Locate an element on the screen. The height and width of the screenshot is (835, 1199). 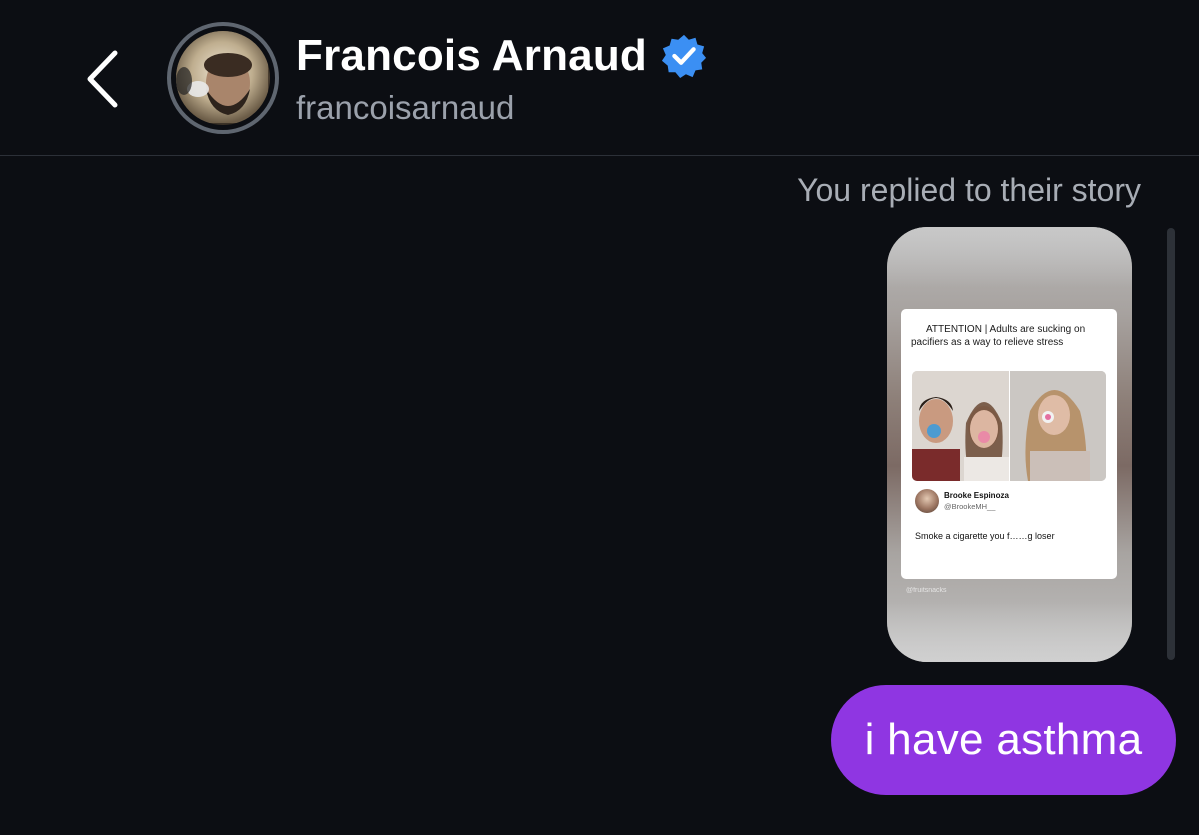
avatar-illustration is located at coordinates (222, 77).